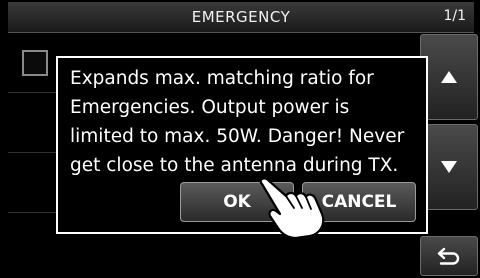  I want to click on scroll-up-button, so click(449, 77).